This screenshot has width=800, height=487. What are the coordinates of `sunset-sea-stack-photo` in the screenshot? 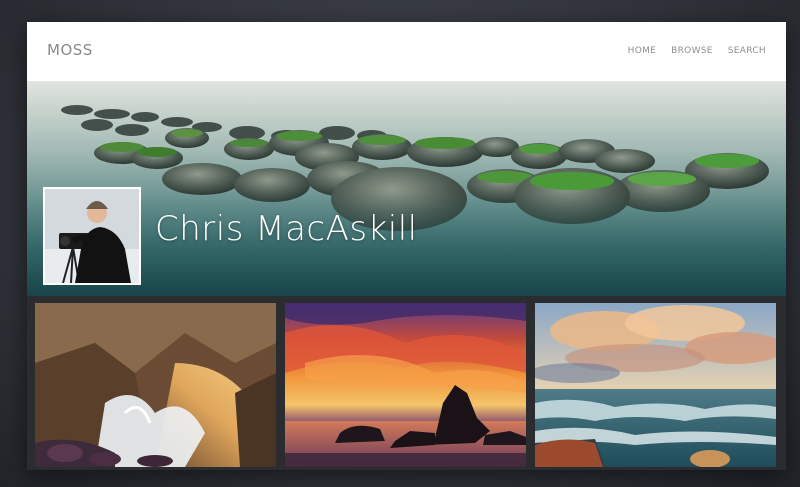 It's located at (405, 385).